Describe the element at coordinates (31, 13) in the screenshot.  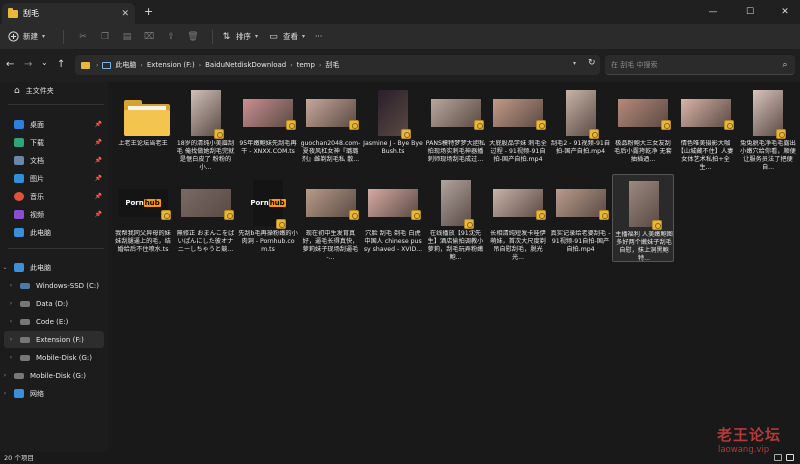
I see `tab-title: 刮毛` at that location.